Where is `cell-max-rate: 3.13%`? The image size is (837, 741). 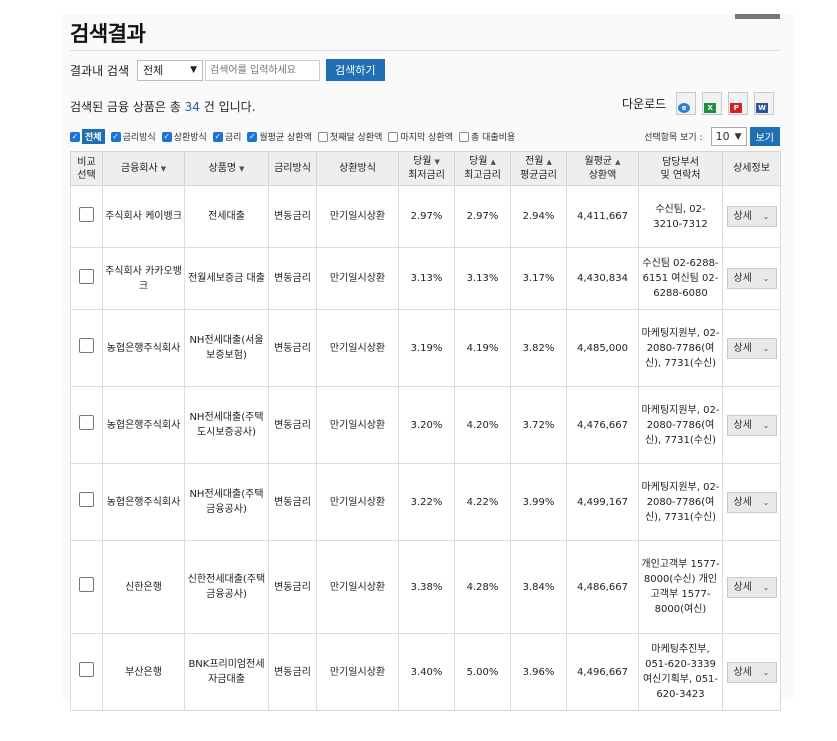 cell-max-rate: 3.13% is located at coordinates (482, 278).